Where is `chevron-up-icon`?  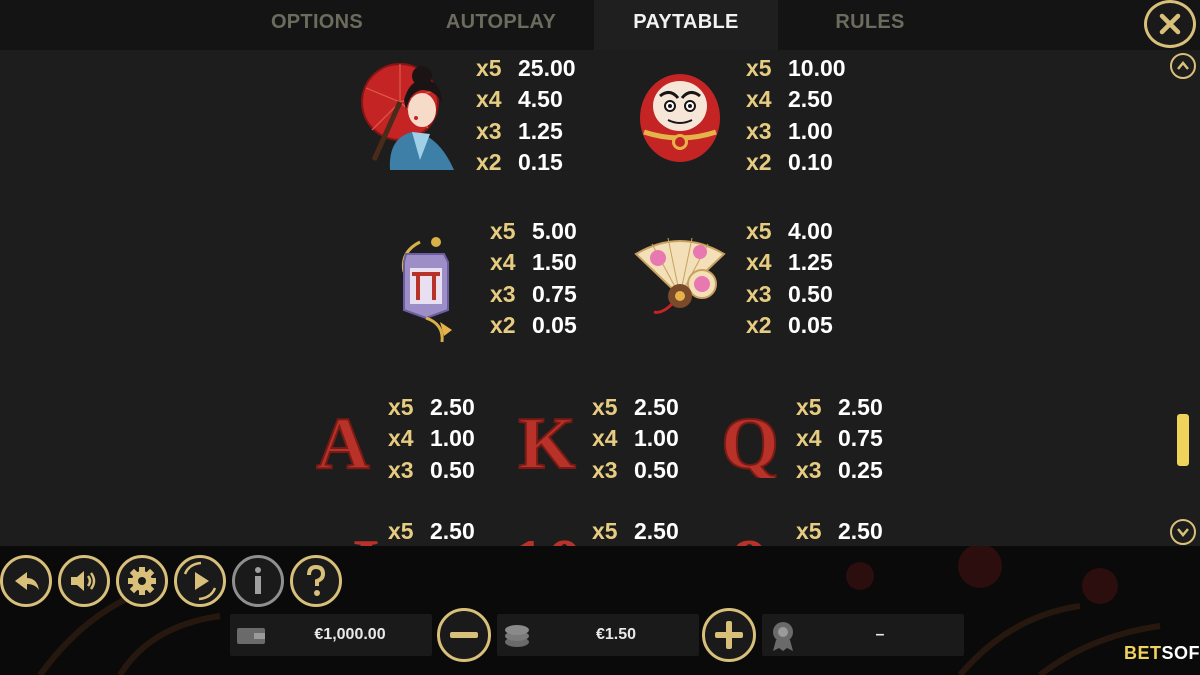 chevron-up-icon is located at coordinates (1183, 65).